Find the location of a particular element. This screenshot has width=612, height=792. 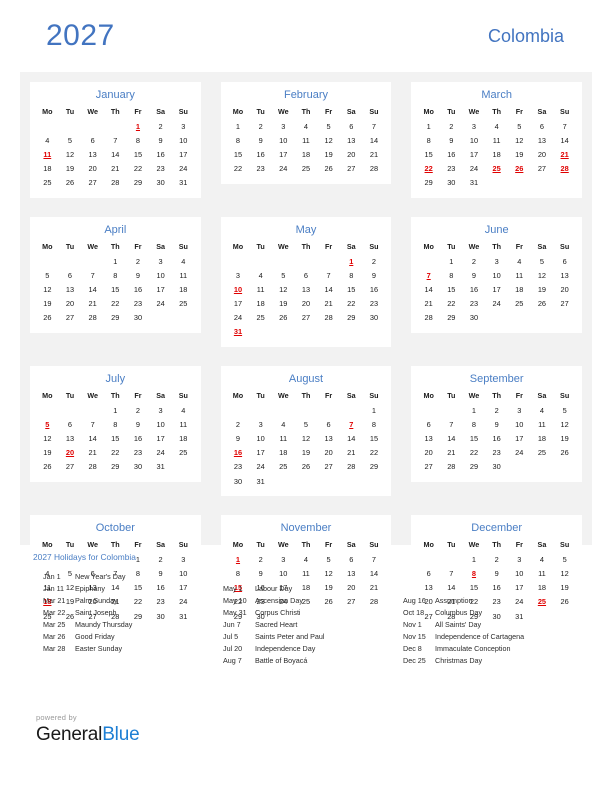

day-cell: 11 is located at coordinates (283, 439).